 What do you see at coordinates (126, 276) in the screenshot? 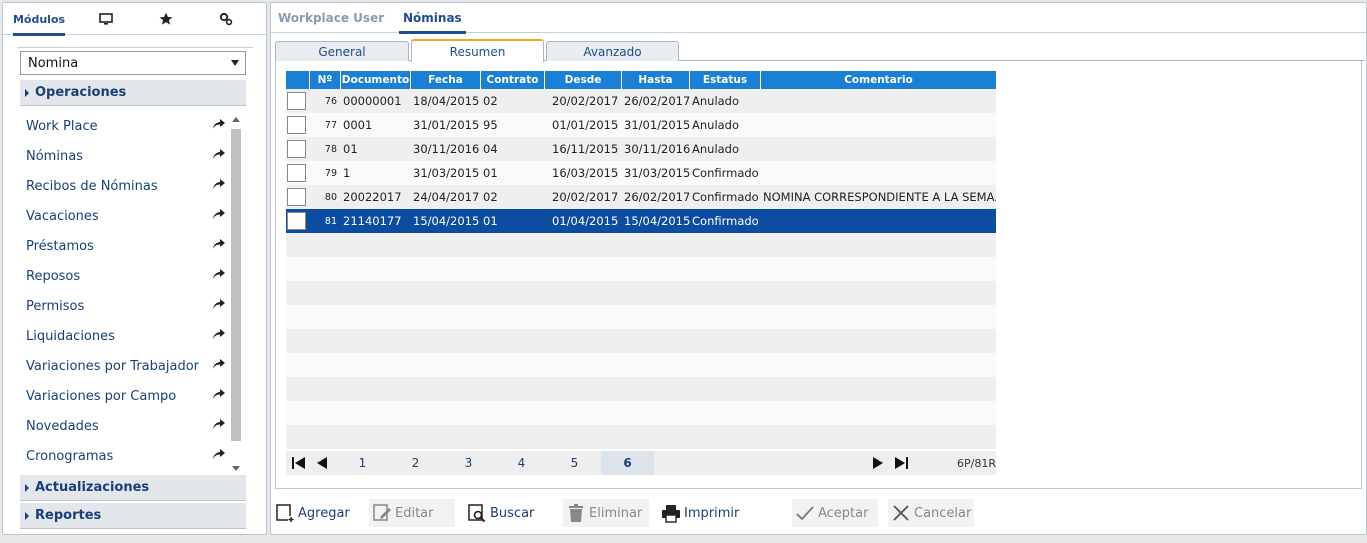
I see `sidebar-item: Reposos` at bounding box center [126, 276].